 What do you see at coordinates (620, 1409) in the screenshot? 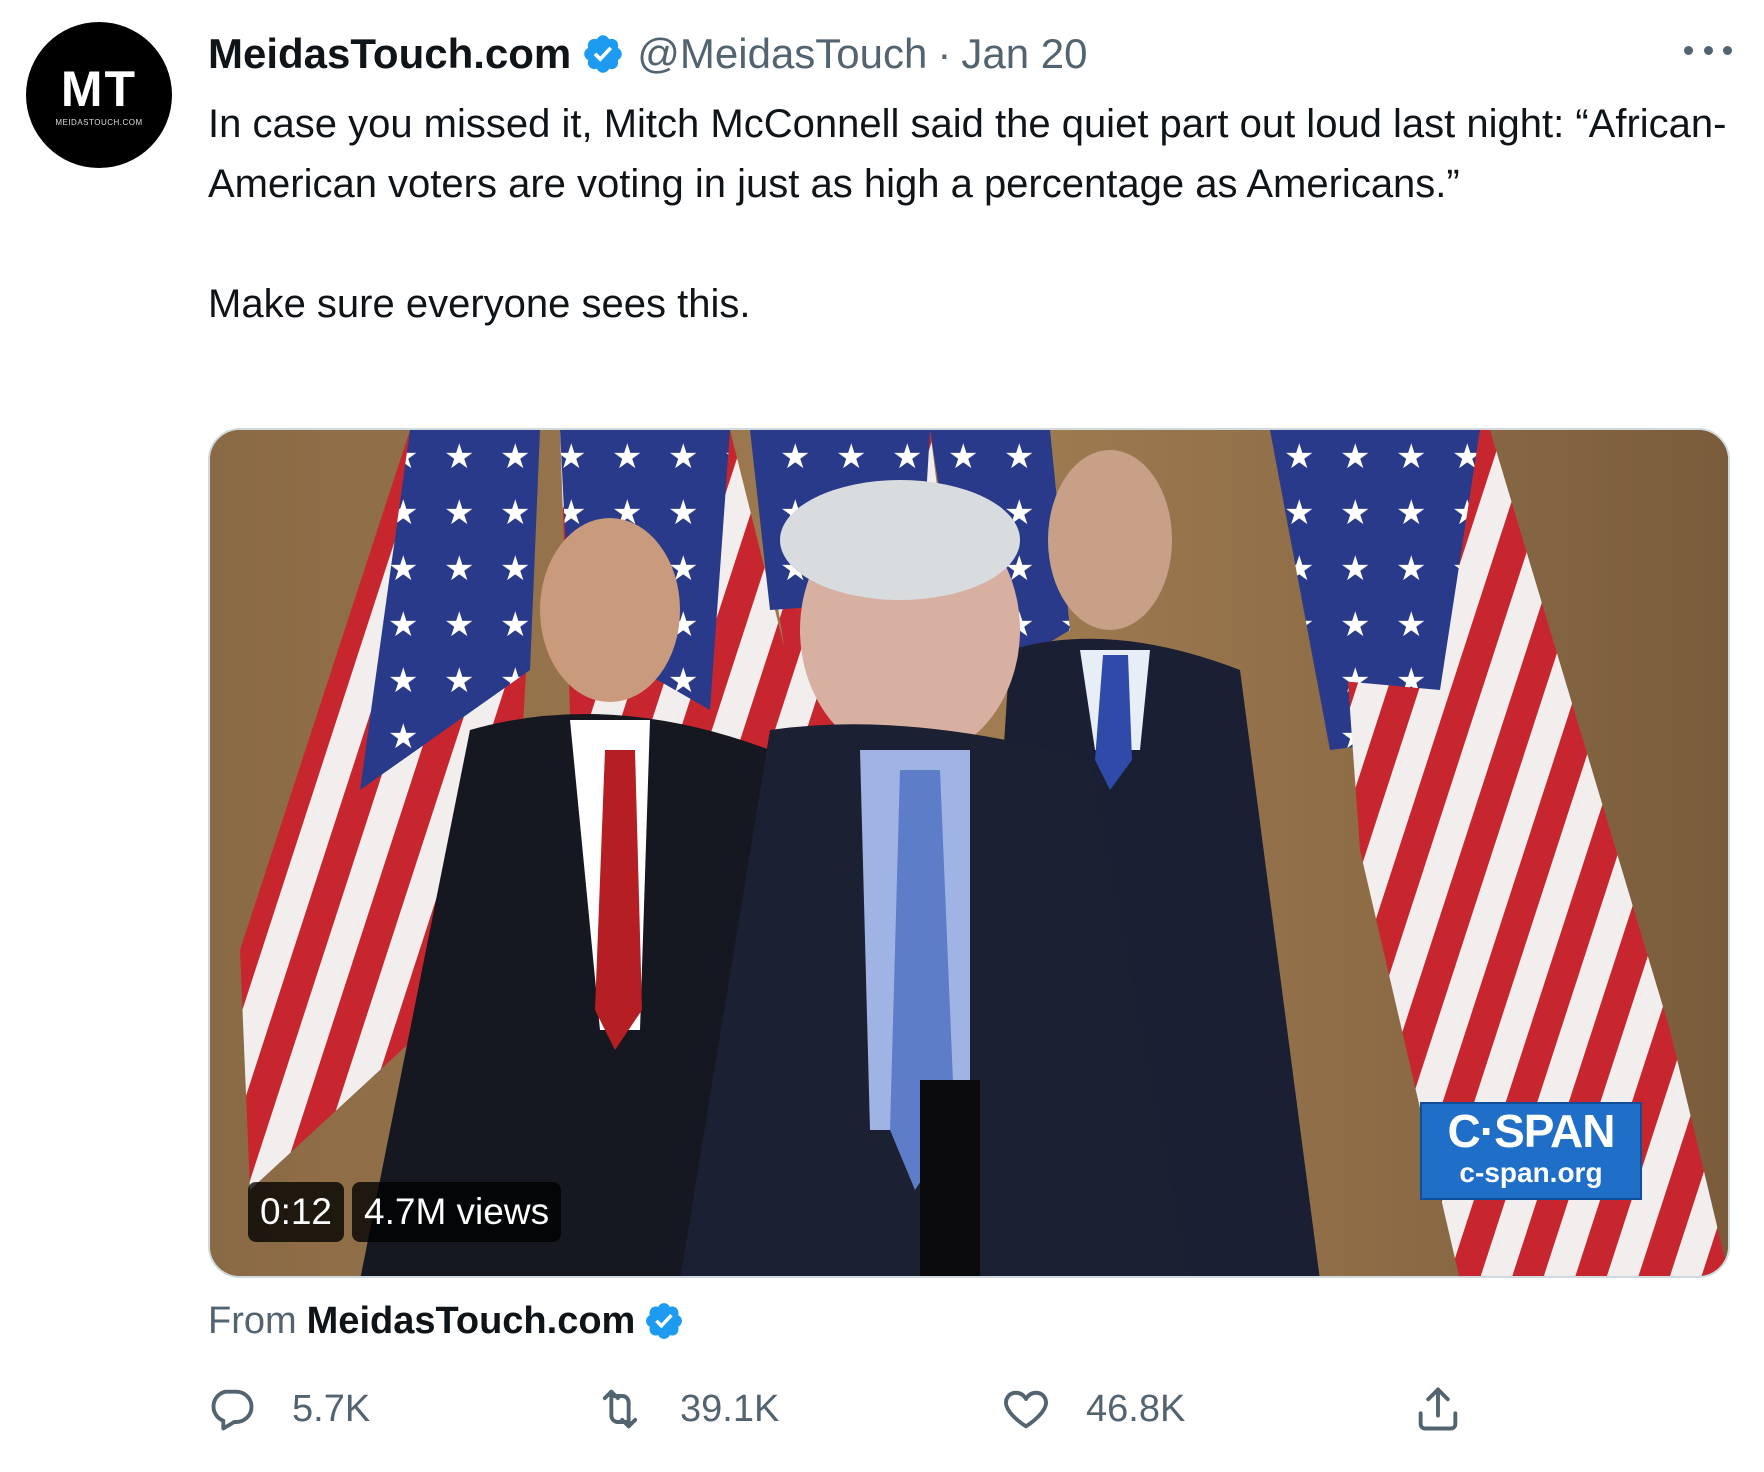
I see `retweet-icon` at bounding box center [620, 1409].